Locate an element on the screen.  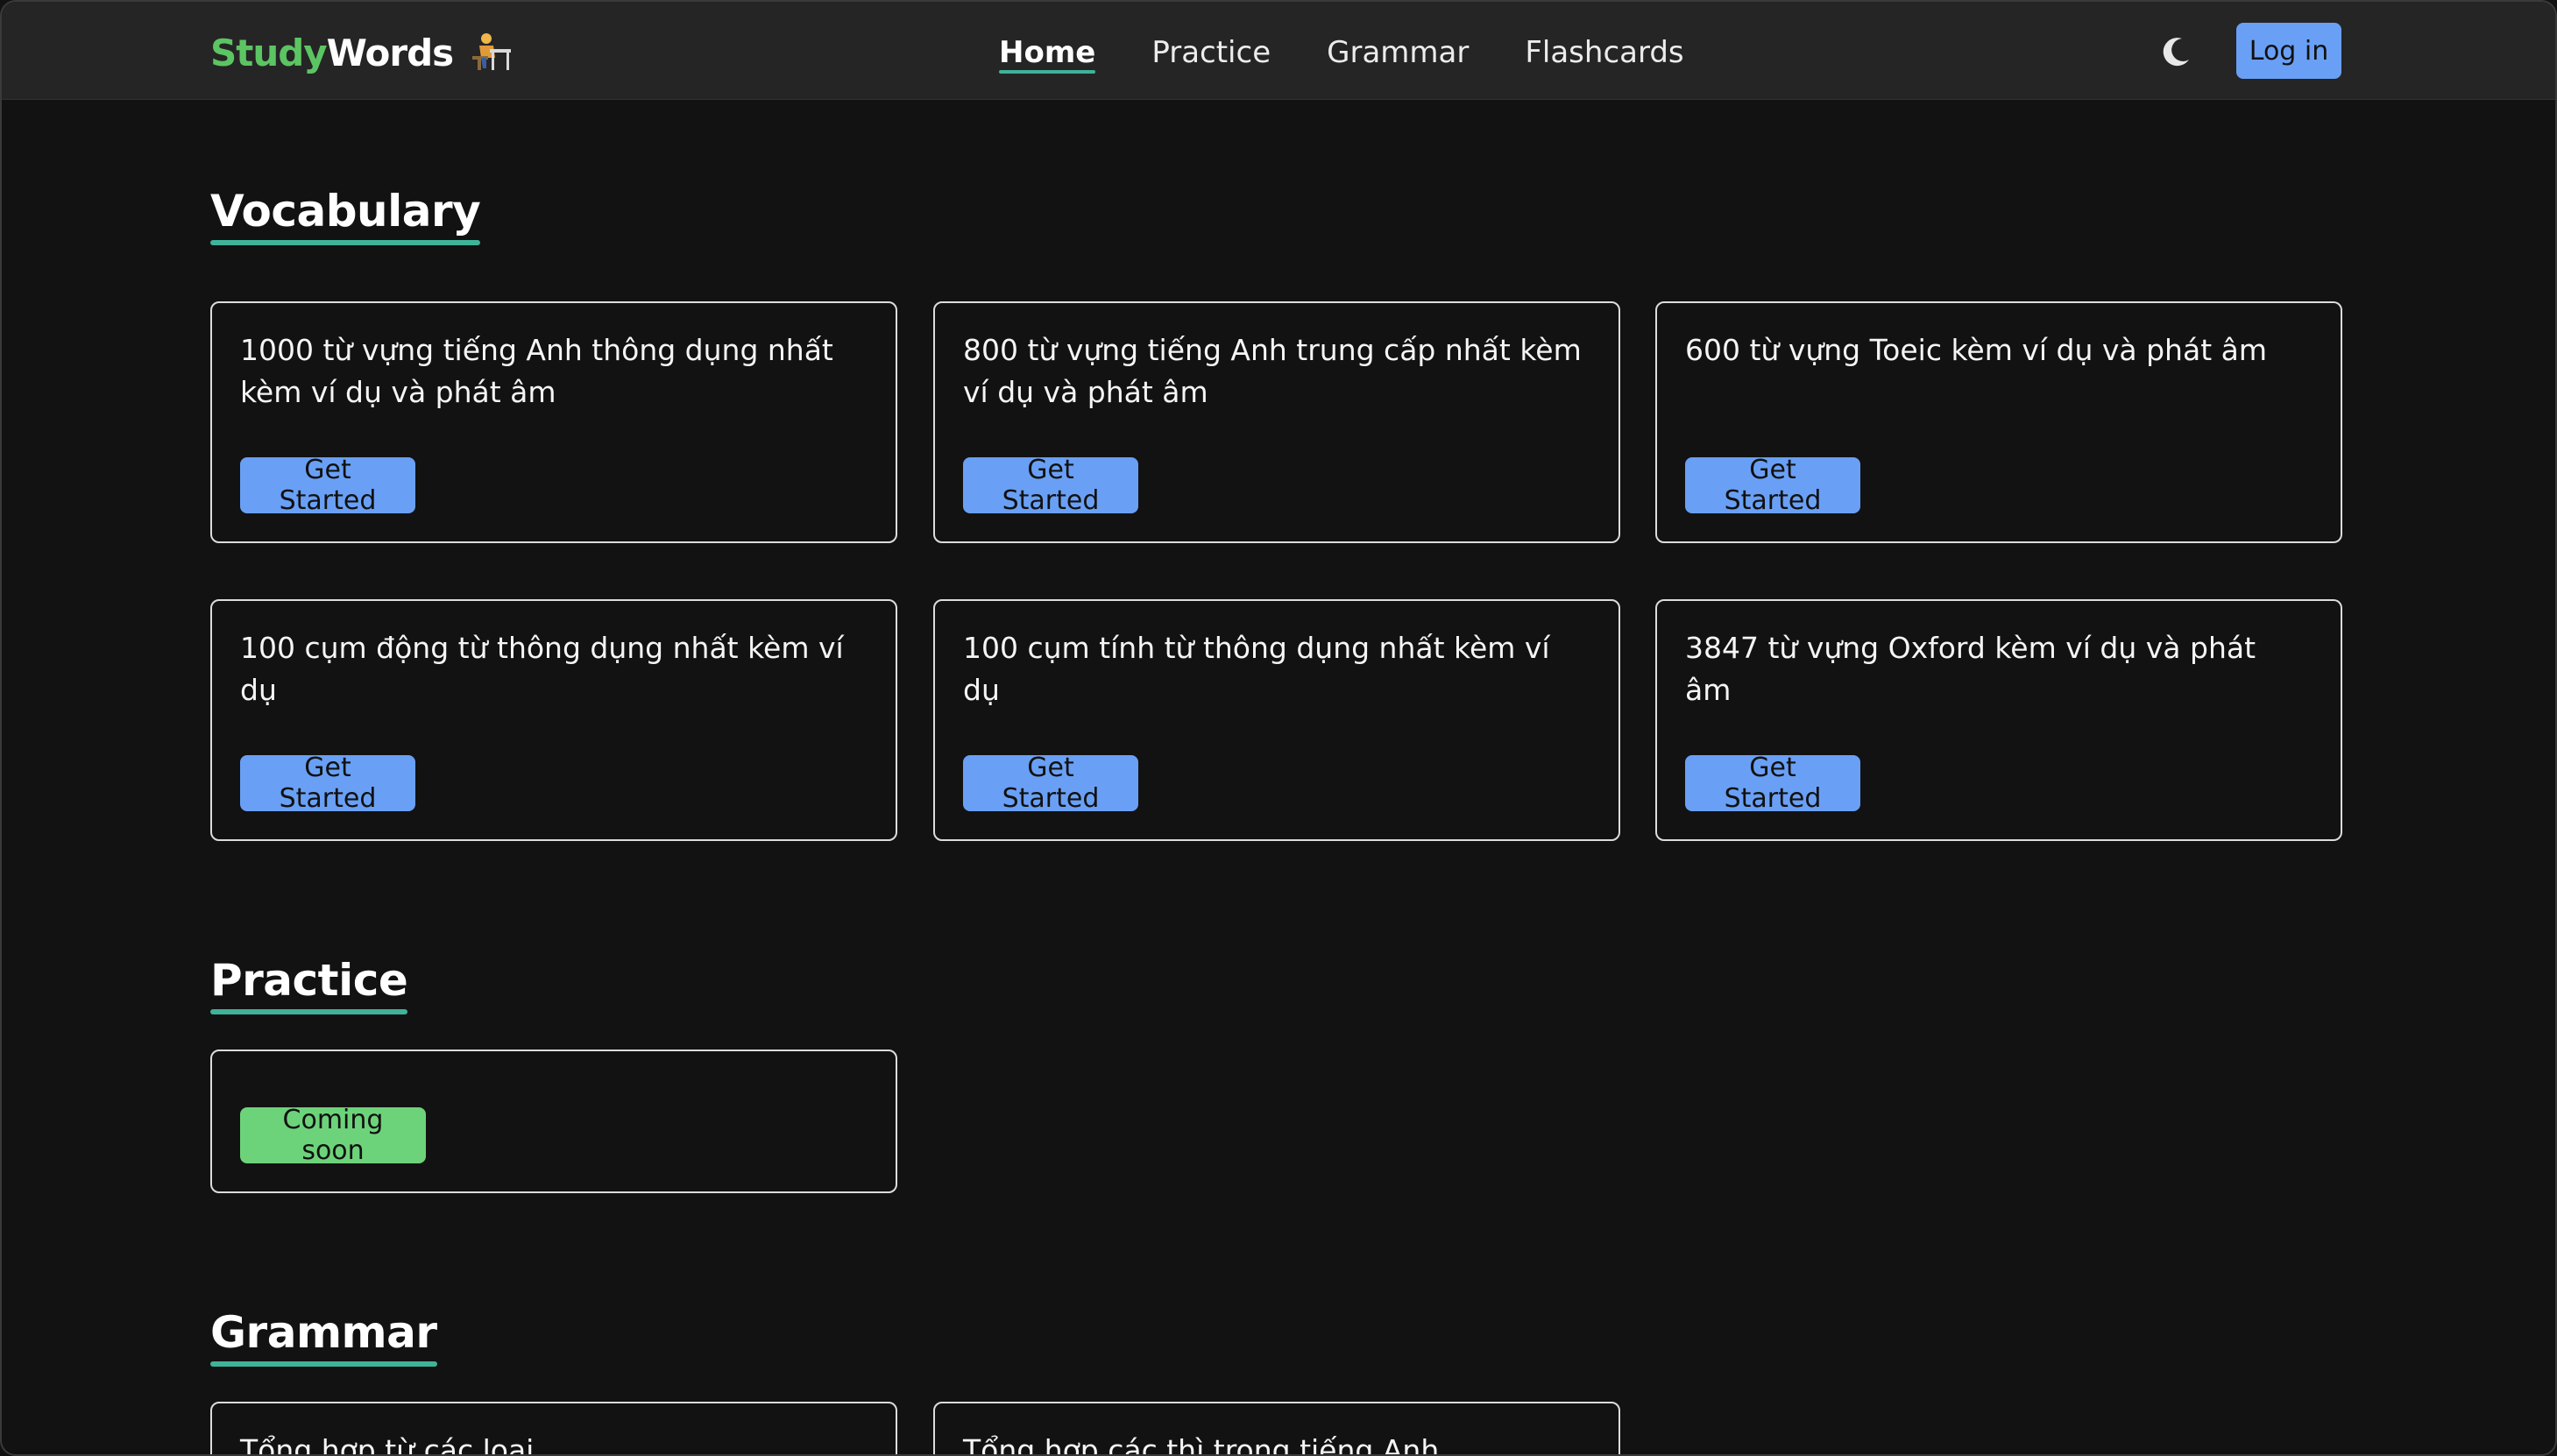
main-nav: Home Practice Grammar Flashcards is located at coordinates (1341, 52).